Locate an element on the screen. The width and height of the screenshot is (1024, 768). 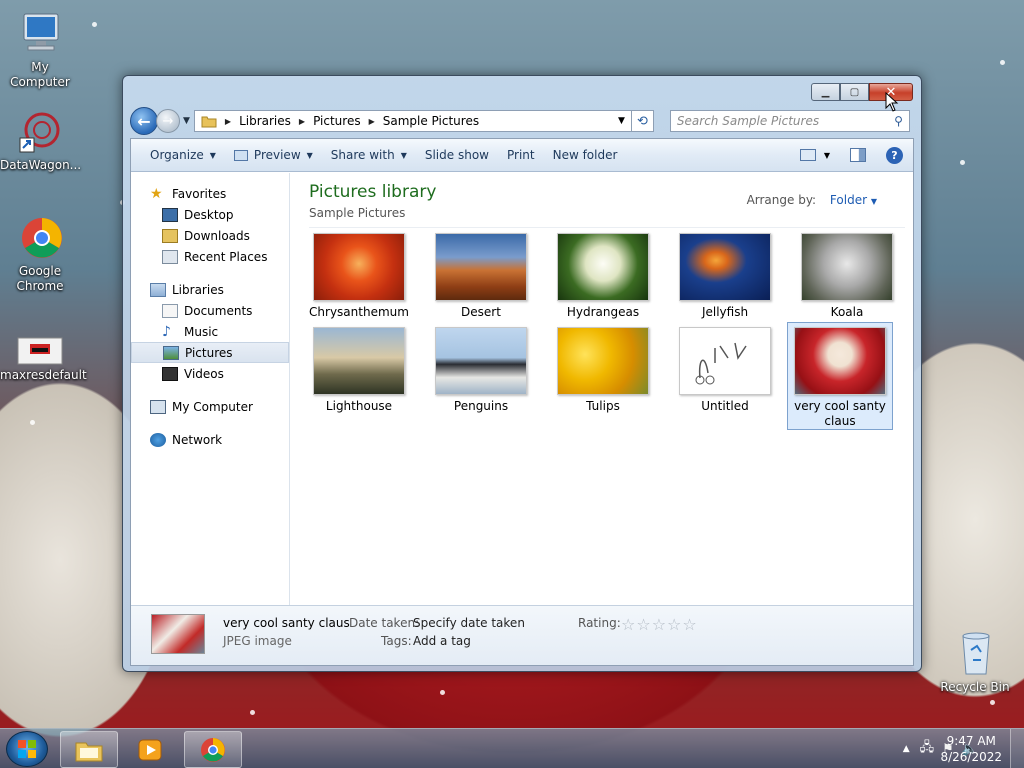
new-folder-button: New folder is located at coordinates (585, 155).